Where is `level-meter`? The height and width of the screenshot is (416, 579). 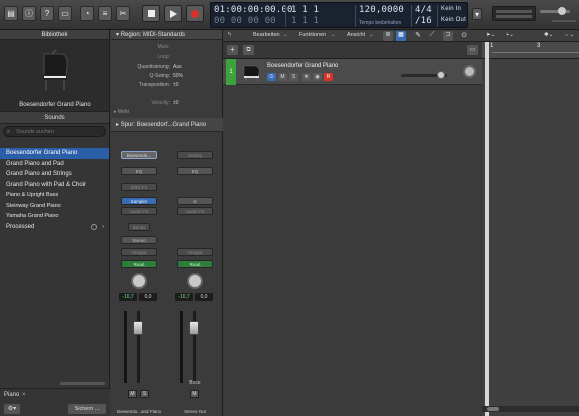 level-meter is located at coordinates (125, 347).